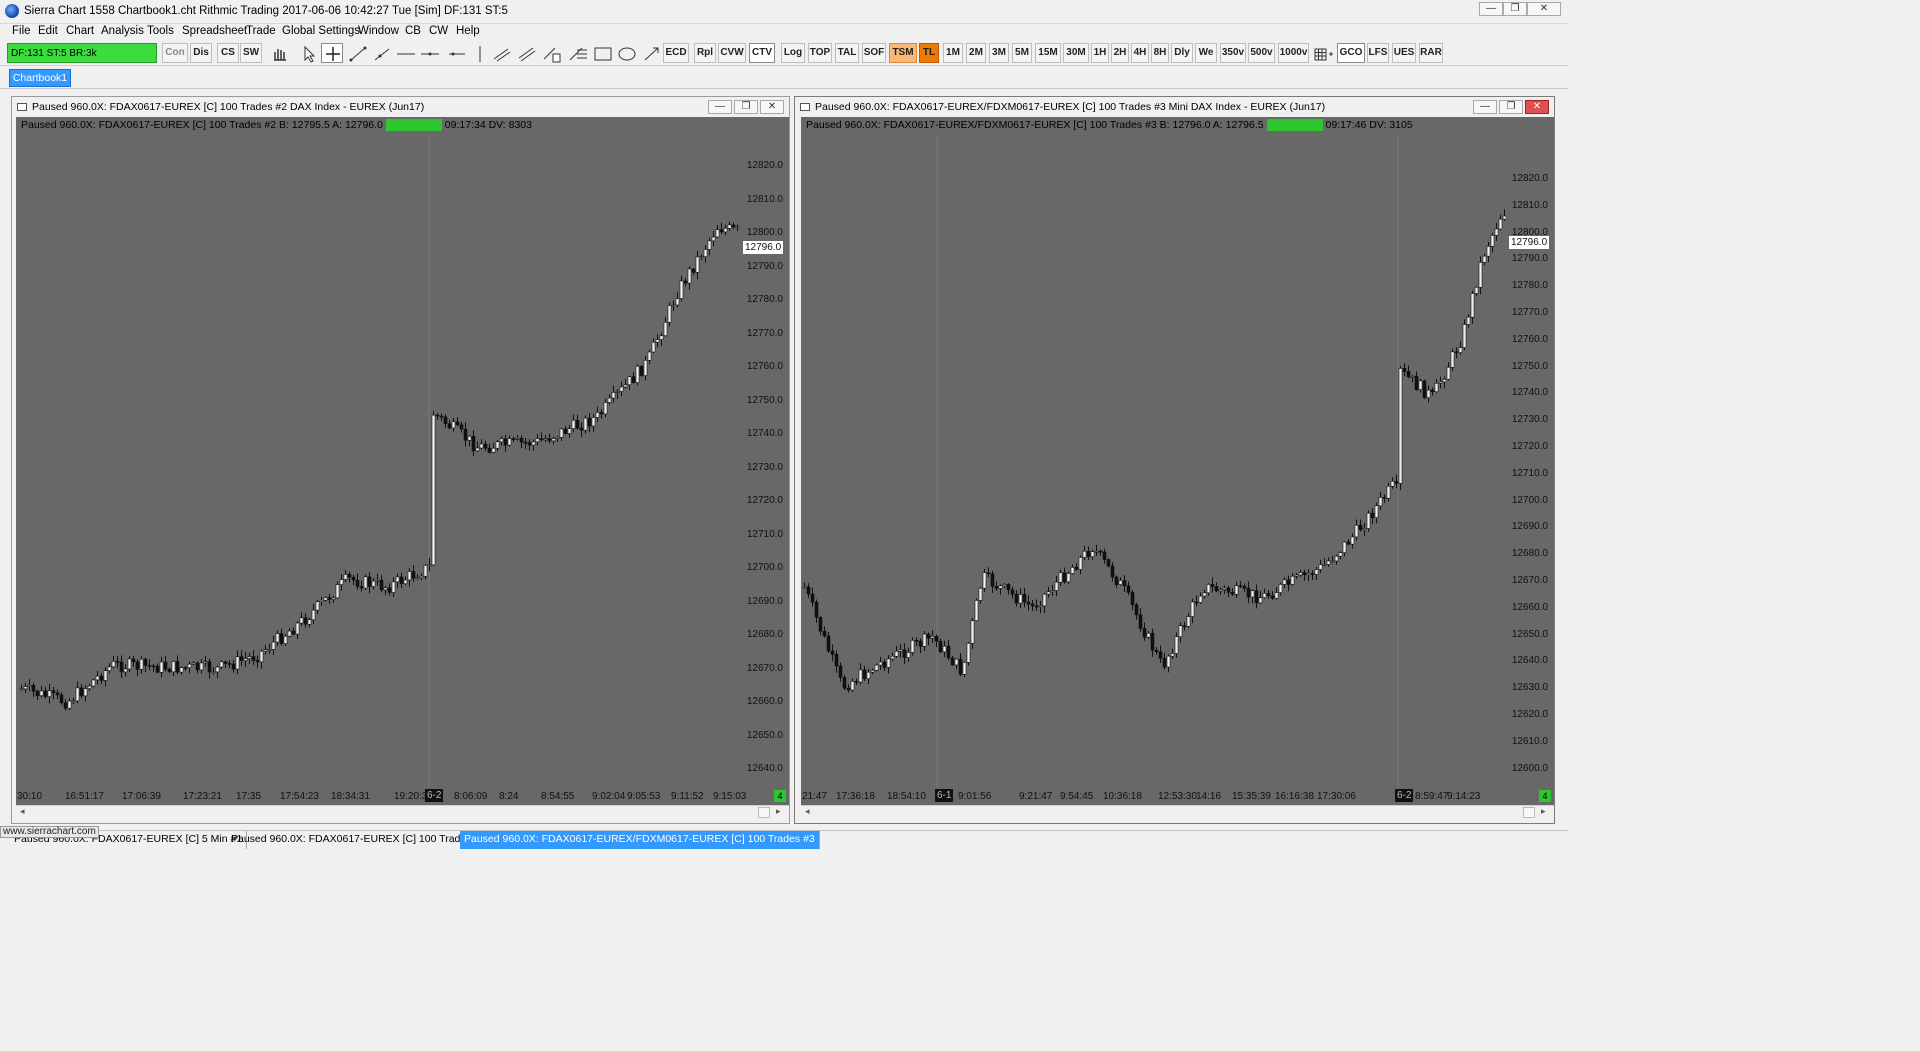 The height and width of the screenshot is (1051, 1920). I want to click on hand-tool-icon, so click(279, 53).